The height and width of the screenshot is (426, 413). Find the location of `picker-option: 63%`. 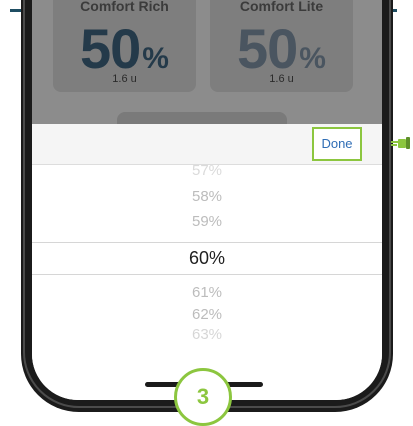

picker-option: 63% is located at coordinates (207, 334).